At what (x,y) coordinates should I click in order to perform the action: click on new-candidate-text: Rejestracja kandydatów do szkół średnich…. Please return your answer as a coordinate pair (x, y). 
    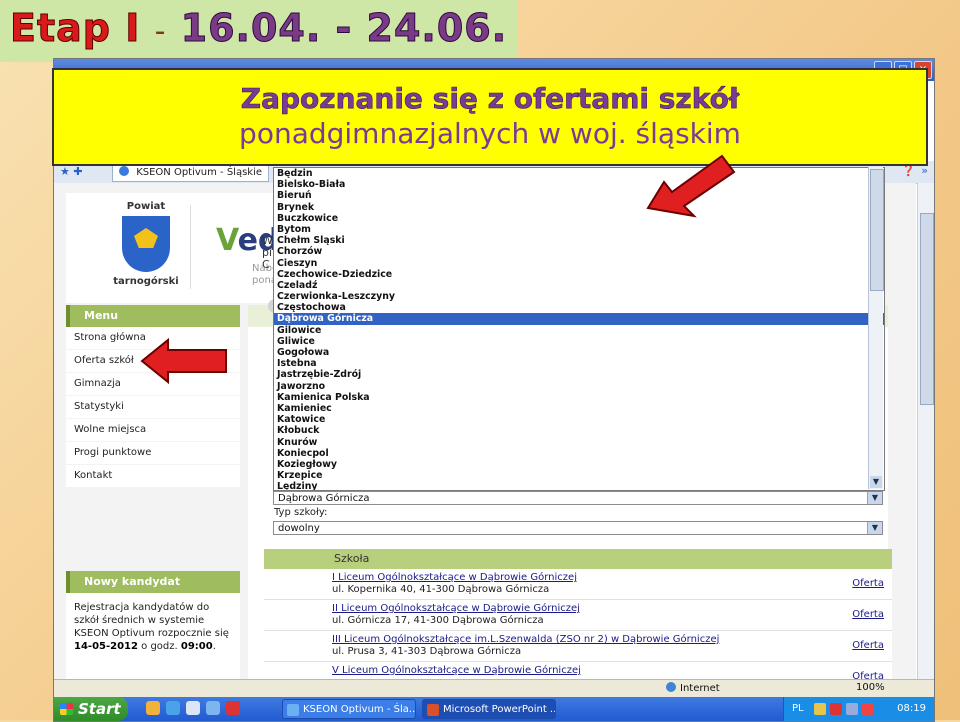
    Looking at the image, I should click on (153, 641).